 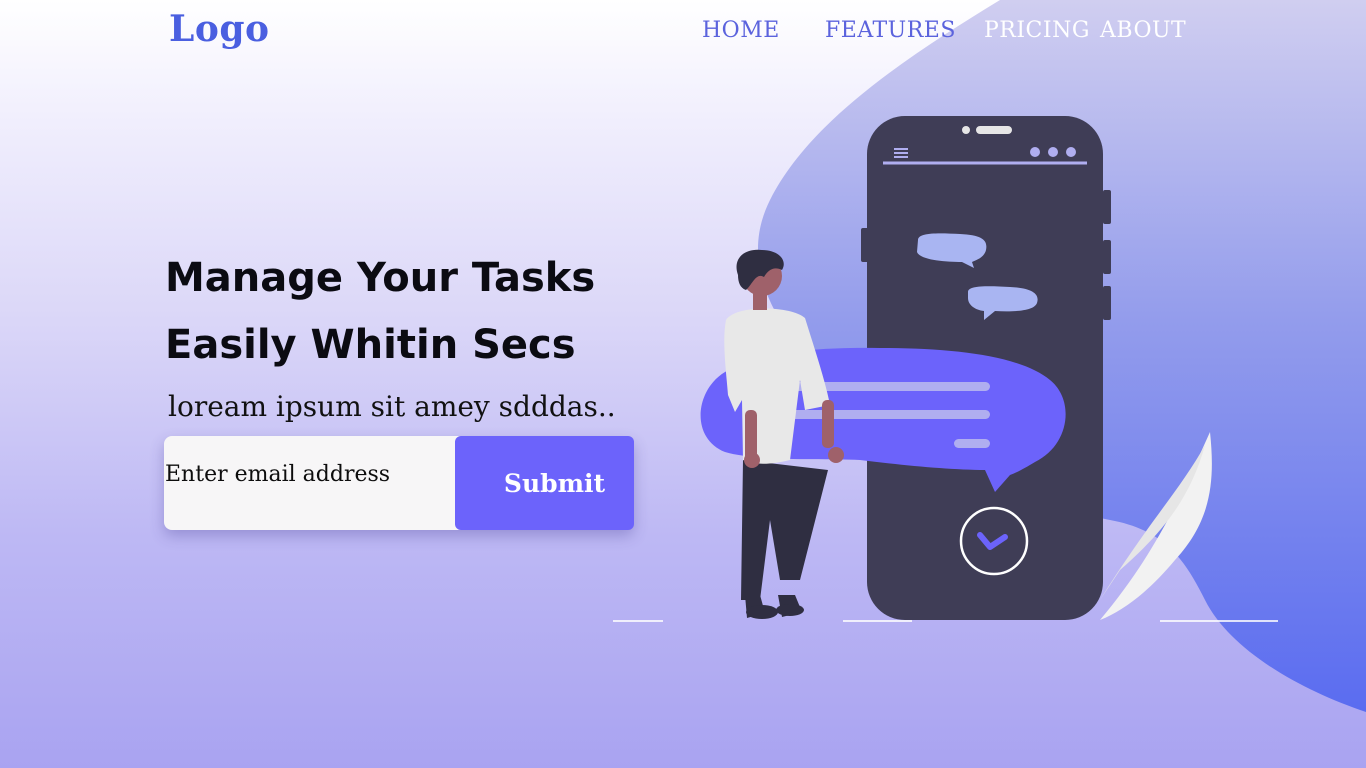 What do you see at coordinates (1143, 30) in the screenshot?
I see `nav-about-link: ABOUT` at bounding box center [1143, 30].